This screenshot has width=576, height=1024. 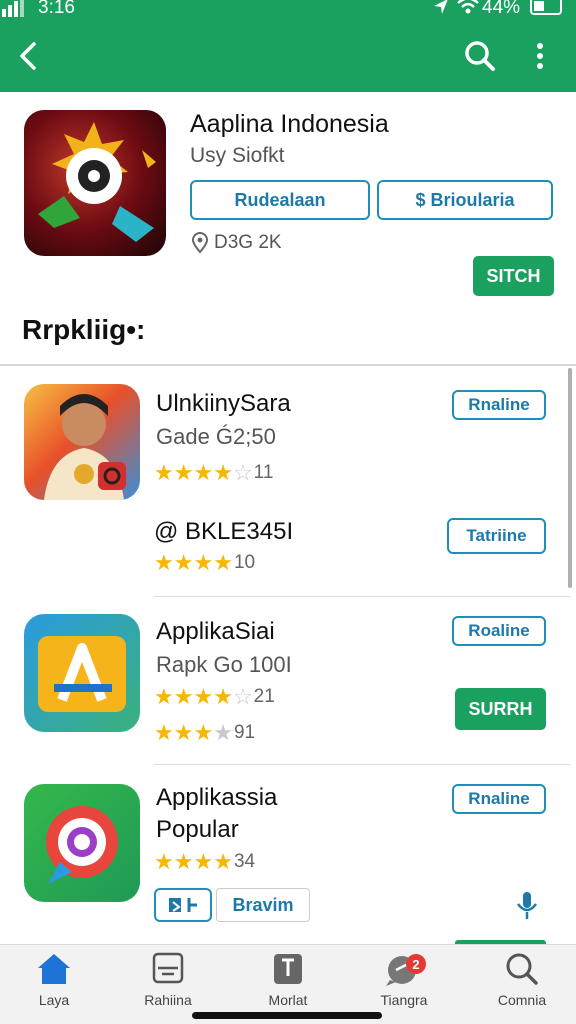 What do you see at coordinates (215, 632) in the screenshot?
I see `app-title-3: ApplikaSiai` at bounding box center [215, 632].